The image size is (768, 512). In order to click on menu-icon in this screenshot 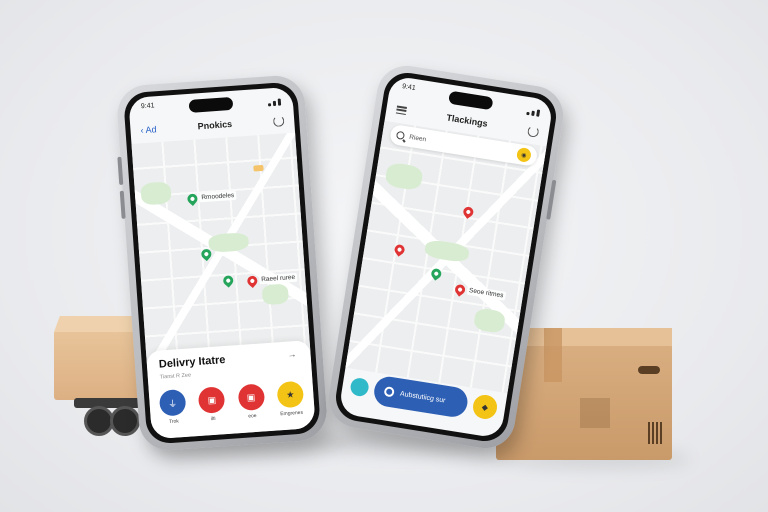, I will do `click(401, 110)`.